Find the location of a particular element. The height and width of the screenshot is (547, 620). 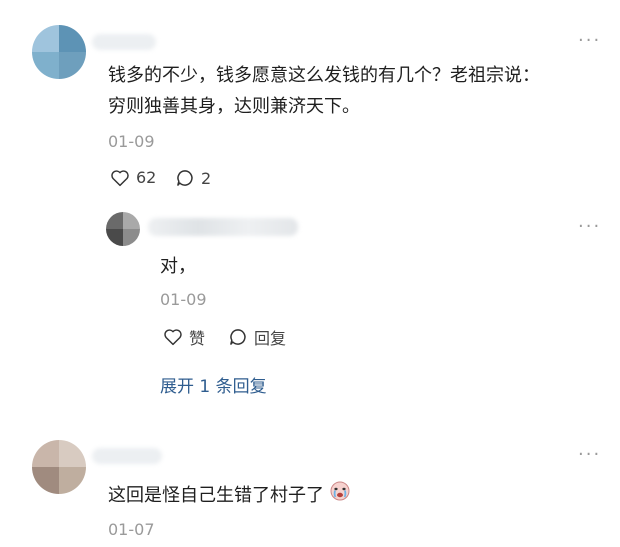

comment-text-line: 这回是怪自己生错了村子了 is located at coordinates (216, 495).